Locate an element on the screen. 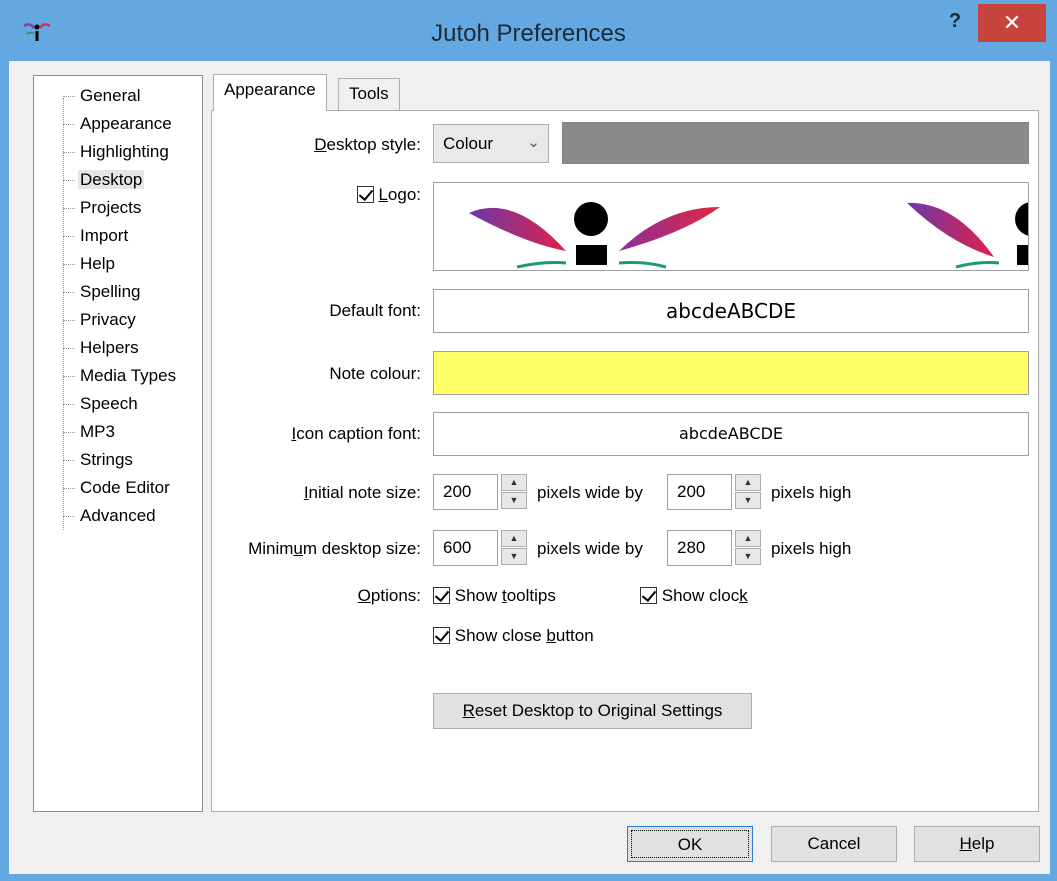 Image resolution: width=1057 pixels, height=881 pixels. initial-note-height-input: 200 is located at coordinates (699, 492).